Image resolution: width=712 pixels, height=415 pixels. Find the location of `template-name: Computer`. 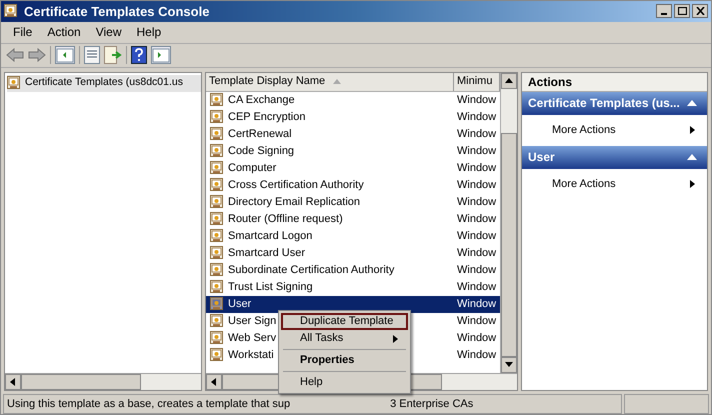

template-name: Computer is located at coordinates (252, 168).